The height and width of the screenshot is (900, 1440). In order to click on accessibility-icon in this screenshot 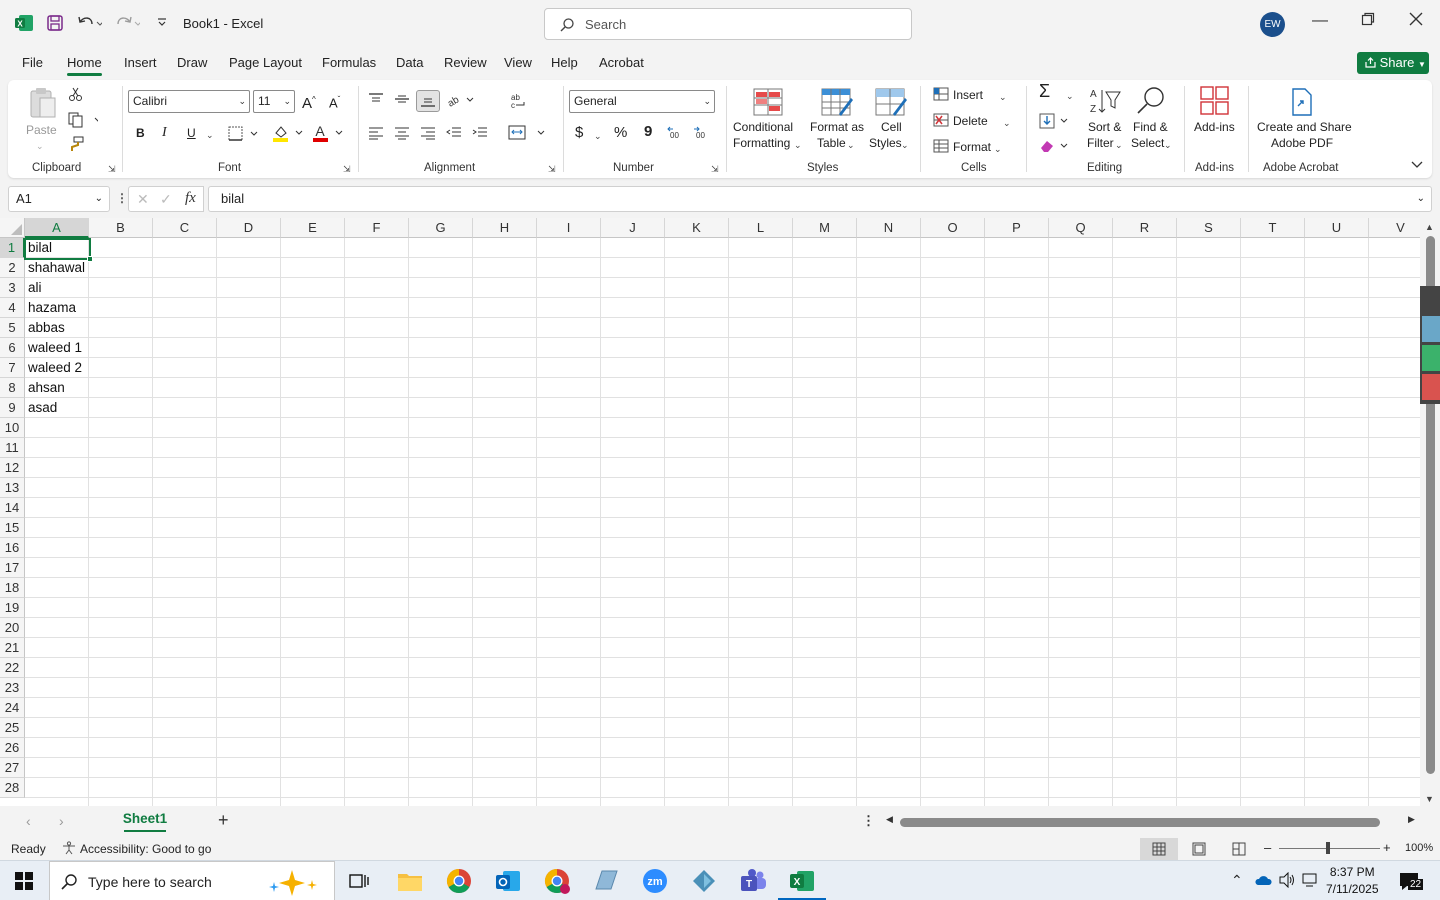, I will do `click(69, 849)`.